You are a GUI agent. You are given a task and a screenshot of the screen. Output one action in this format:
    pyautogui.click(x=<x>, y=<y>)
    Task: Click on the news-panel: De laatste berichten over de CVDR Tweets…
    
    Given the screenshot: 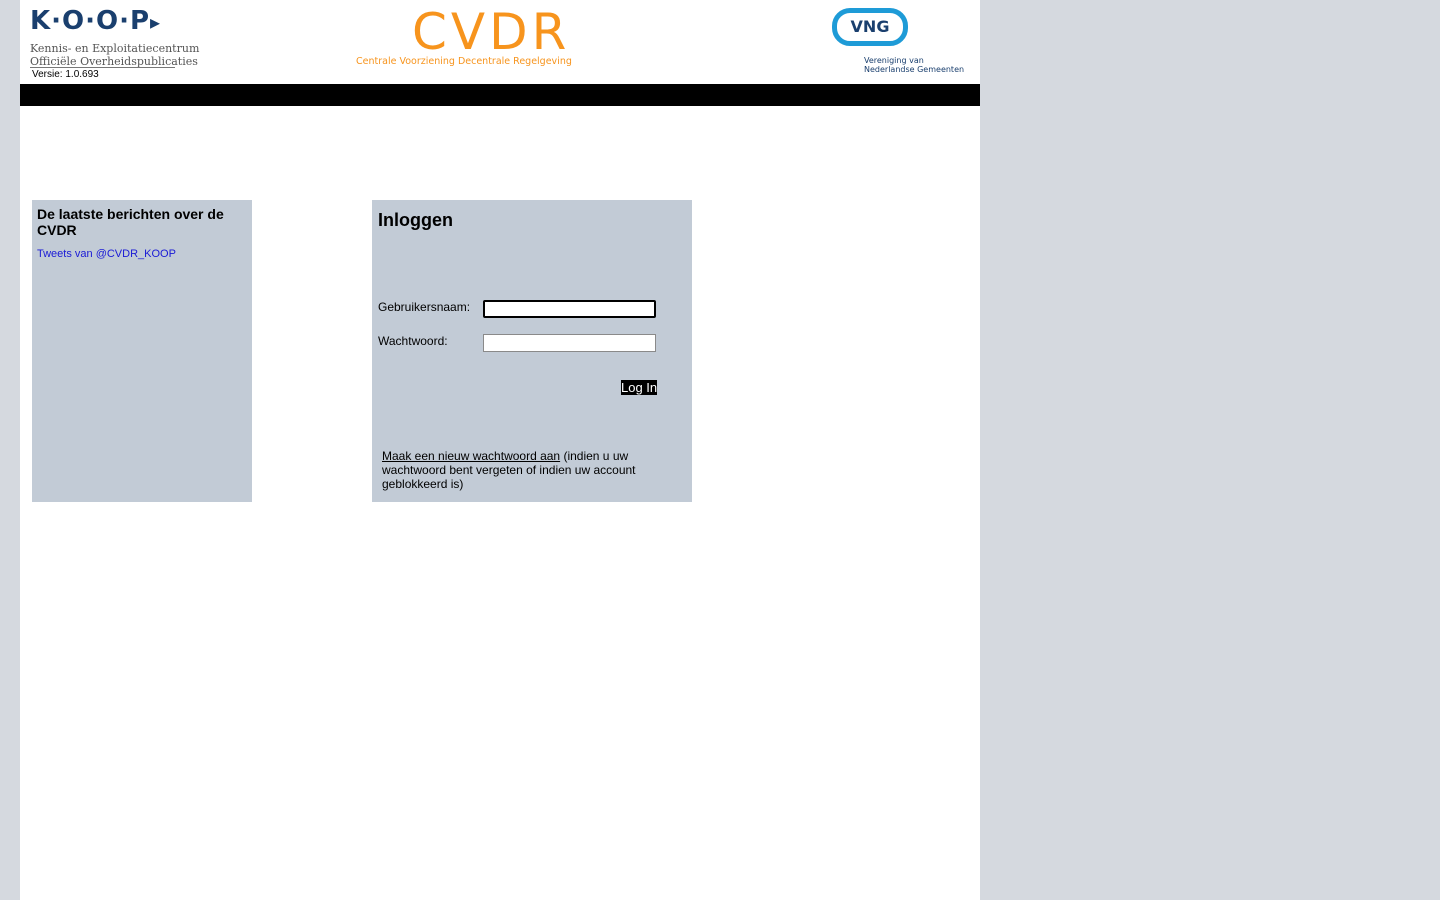 What is the action you would take?
    pyautogui.click(x=142, y=351)
    